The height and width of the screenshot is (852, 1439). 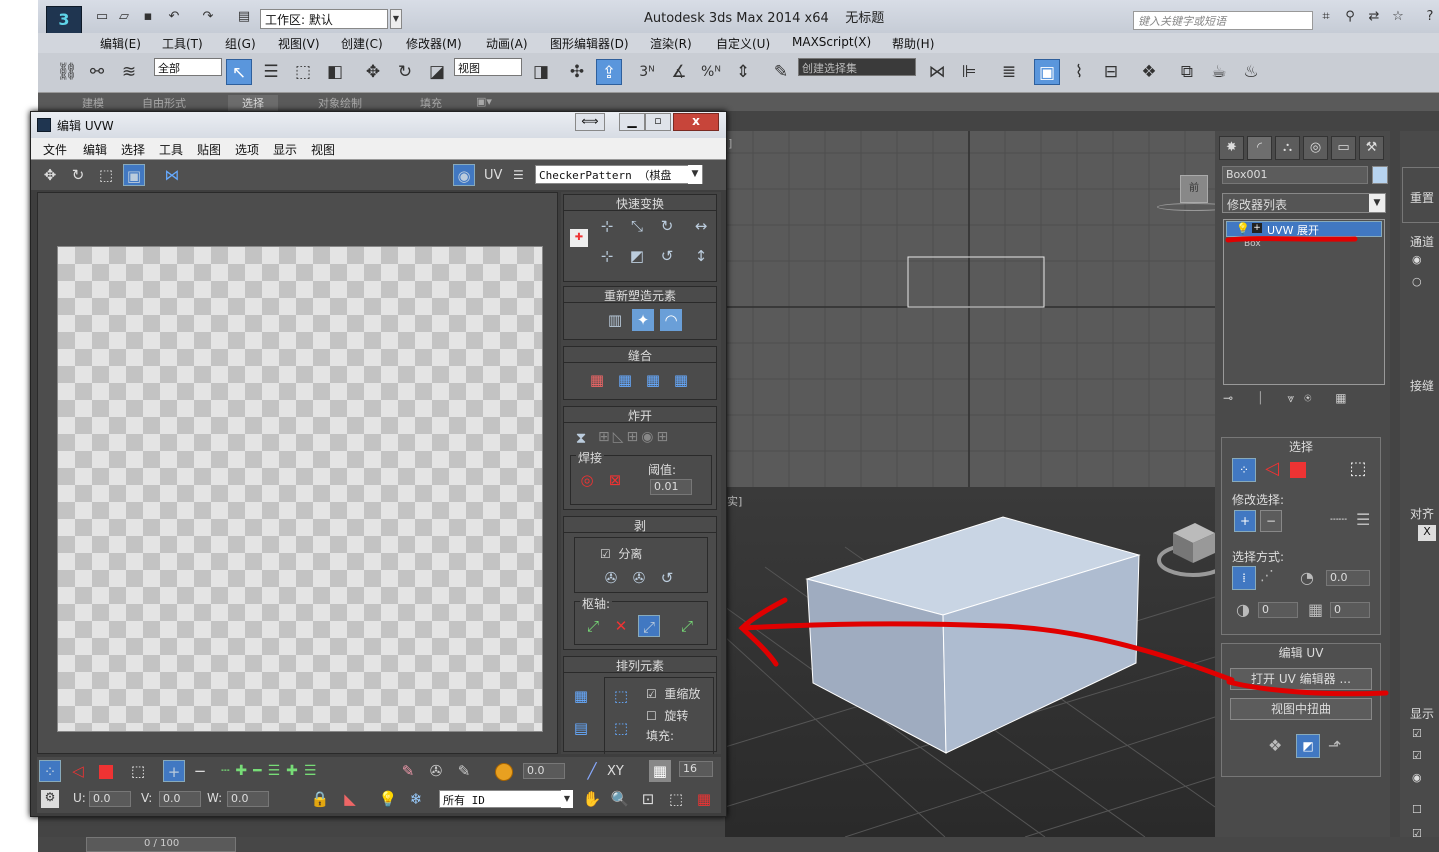 What do you see at coordinates (340, 103) in the screenshot?
I see `ribbon-tab-object-paint: 对象绘制` at bounding box center [340, 103].